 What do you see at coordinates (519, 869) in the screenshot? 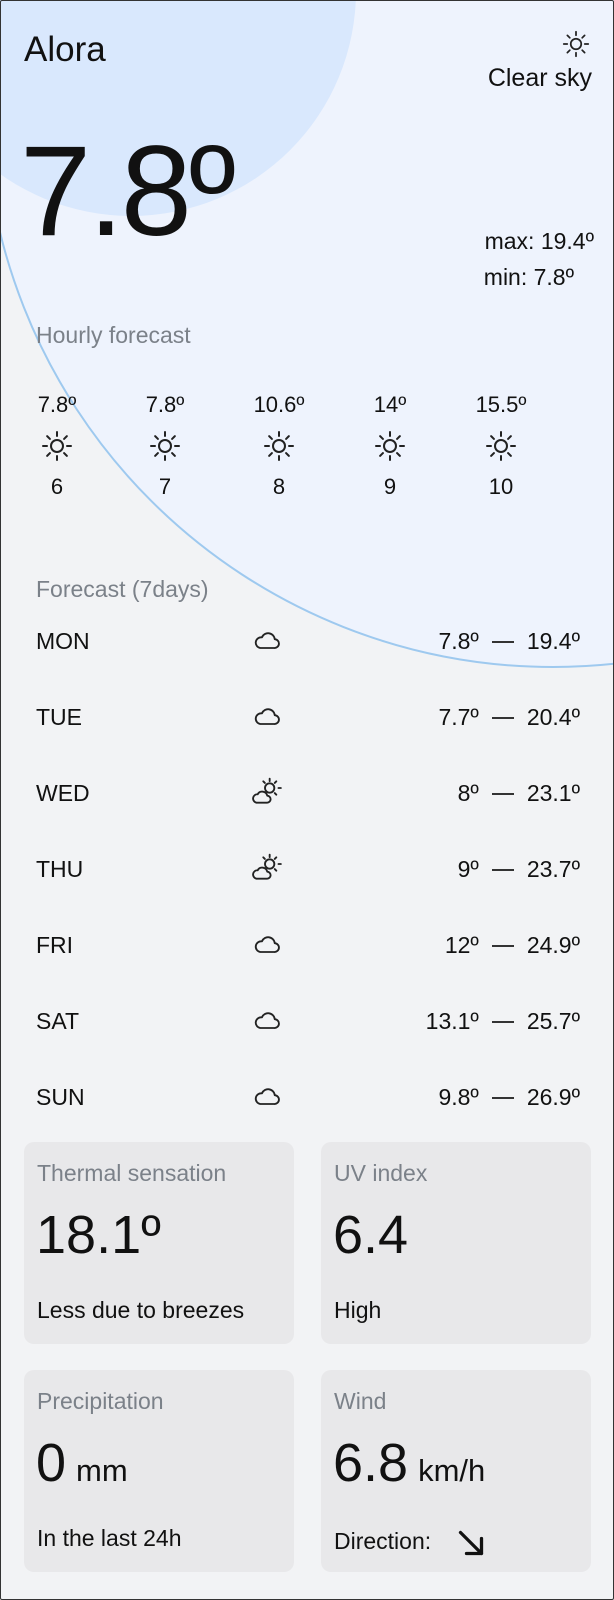
I see `forecast-range: 9º 23.7º` at bounding box center [519, 869].